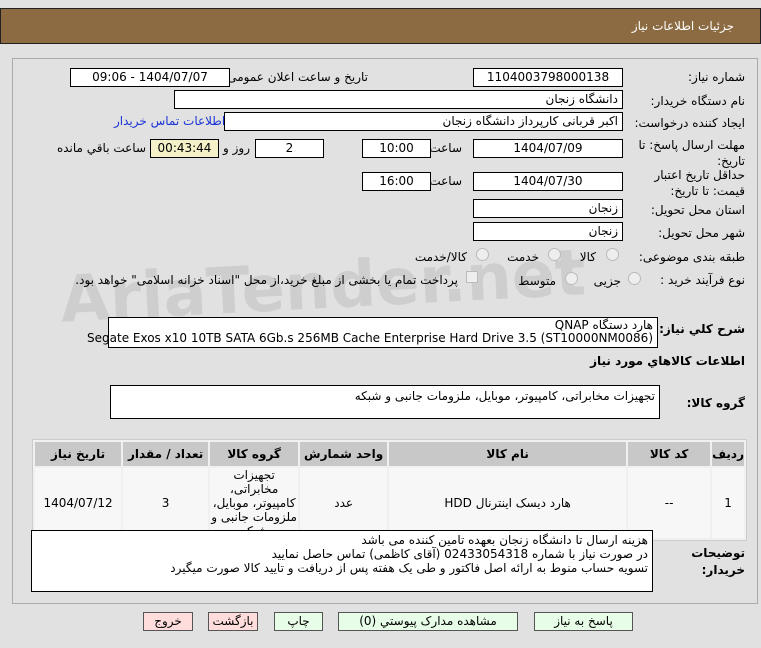 This screenshot has width=761, height=648. What do you see at coordinates (523, 257) in the screenshot?
I see `category-option-service: خدمت` at bounding box center [523, 257].